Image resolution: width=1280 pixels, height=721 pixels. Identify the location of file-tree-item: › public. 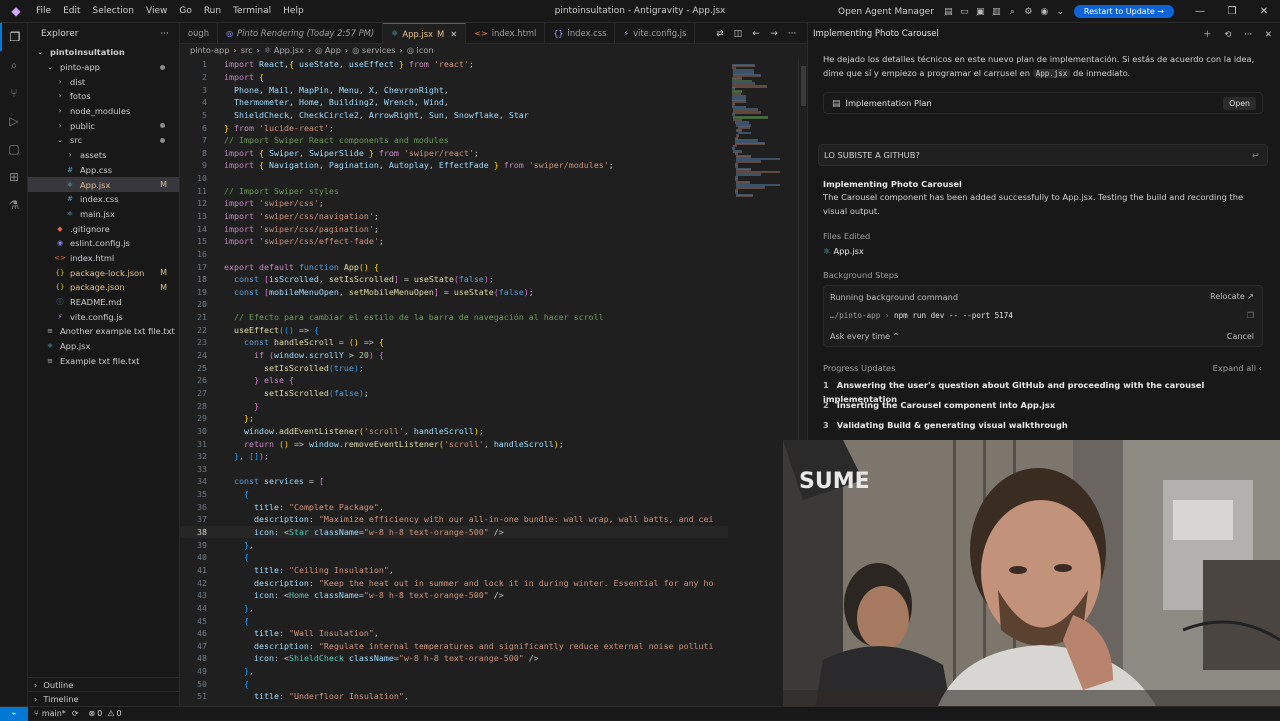
(103, 125).